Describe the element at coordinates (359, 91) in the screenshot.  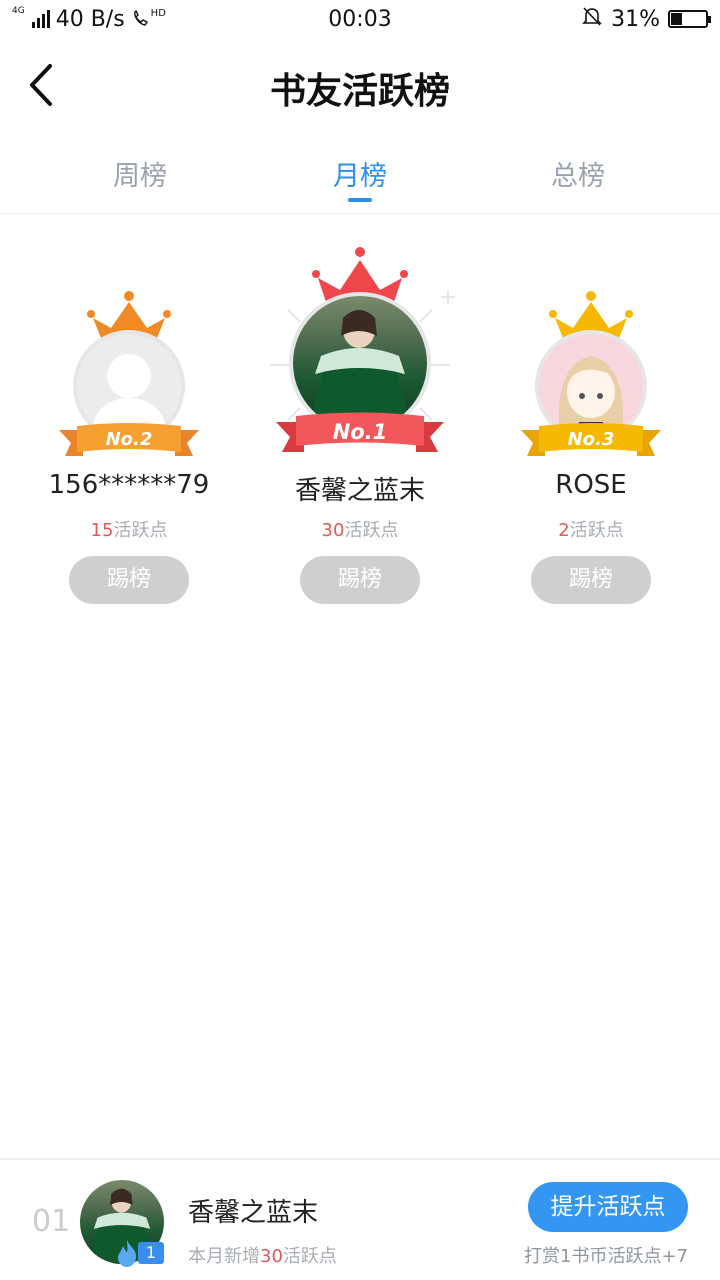
I see `page-title: 书友活跃榜` at that location.